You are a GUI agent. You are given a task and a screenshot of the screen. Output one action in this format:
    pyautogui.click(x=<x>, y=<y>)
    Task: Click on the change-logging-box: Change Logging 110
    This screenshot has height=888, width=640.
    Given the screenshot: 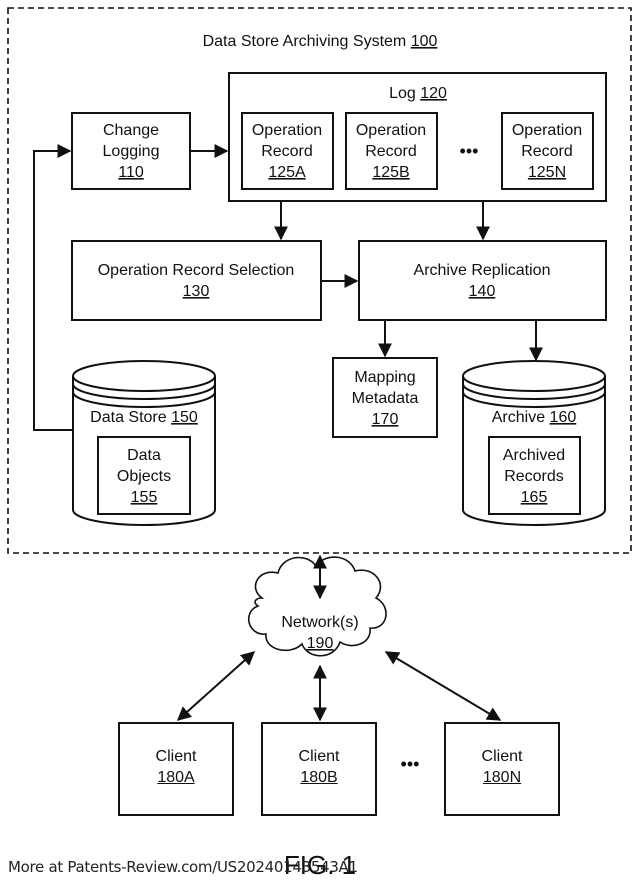 What is the action you would take?
    pyautogui.click(x=131, y=151)
    